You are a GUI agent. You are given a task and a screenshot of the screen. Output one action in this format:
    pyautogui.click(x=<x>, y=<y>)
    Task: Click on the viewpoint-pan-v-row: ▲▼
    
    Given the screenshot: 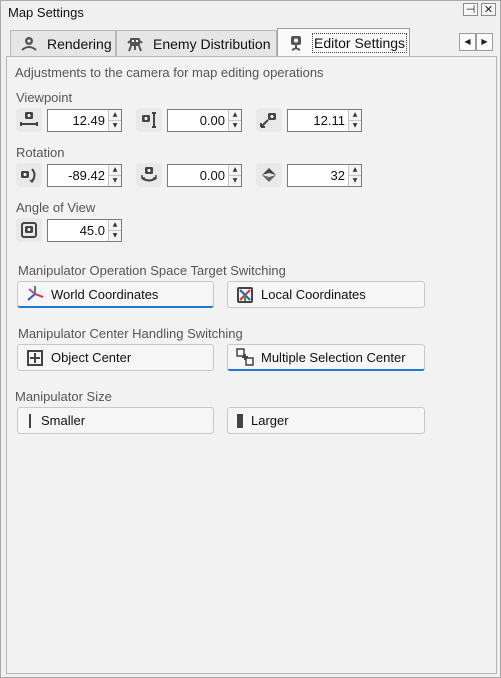 What is the action you would take?
    pyautogui.click(x=189, y=120)
    